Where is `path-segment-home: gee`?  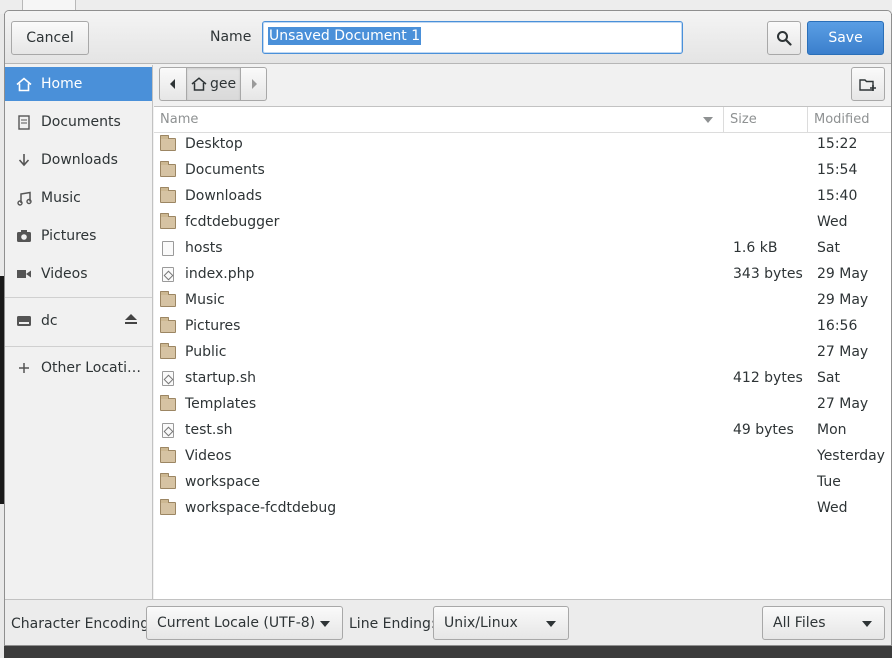 path-segment-home: gee is located at coordinates (214, 84).